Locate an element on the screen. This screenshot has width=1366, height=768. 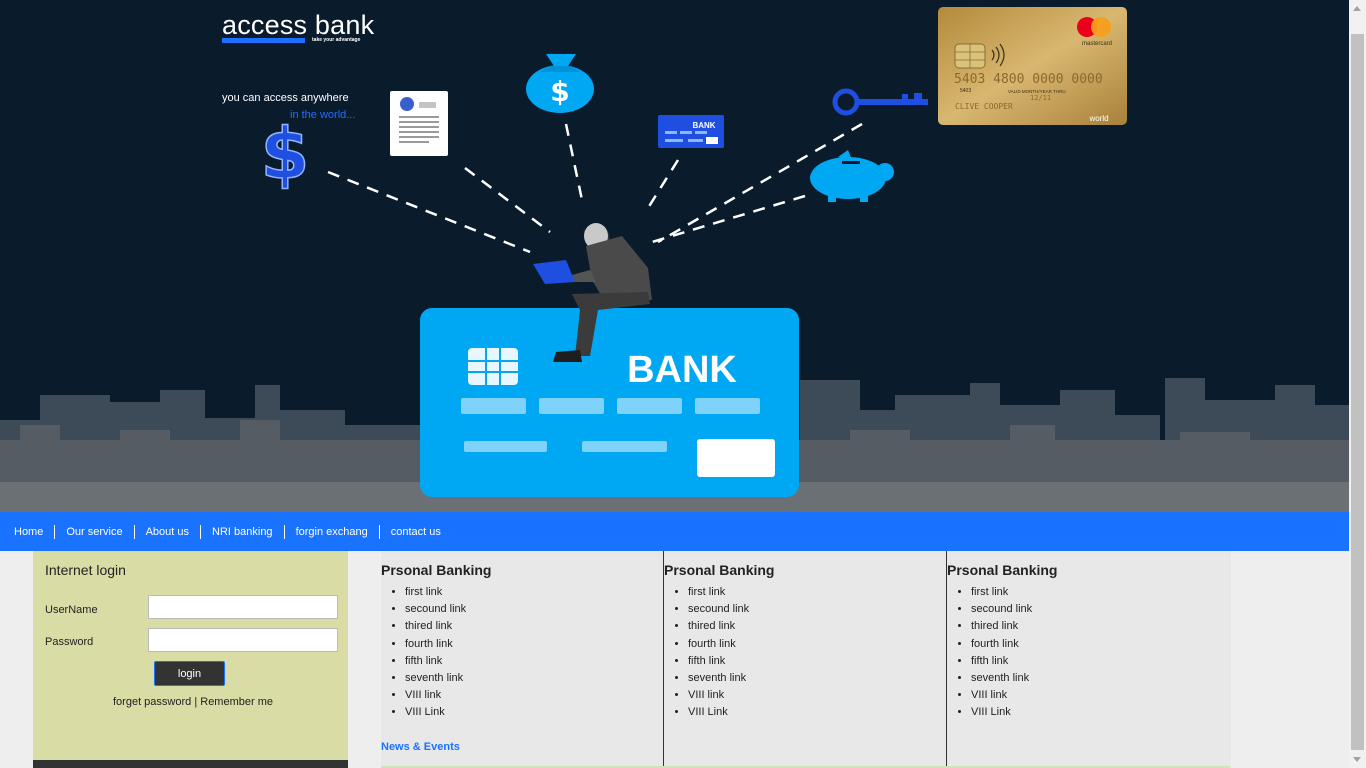
column-2-title: Prsonal Banking is located at coordinates (719, 570).